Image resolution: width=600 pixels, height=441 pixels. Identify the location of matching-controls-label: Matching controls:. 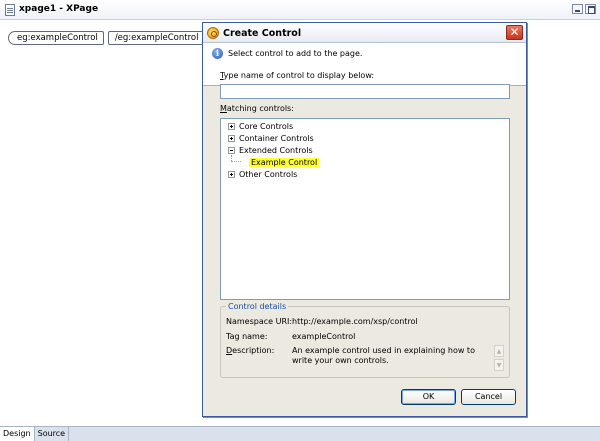
(257, 108).